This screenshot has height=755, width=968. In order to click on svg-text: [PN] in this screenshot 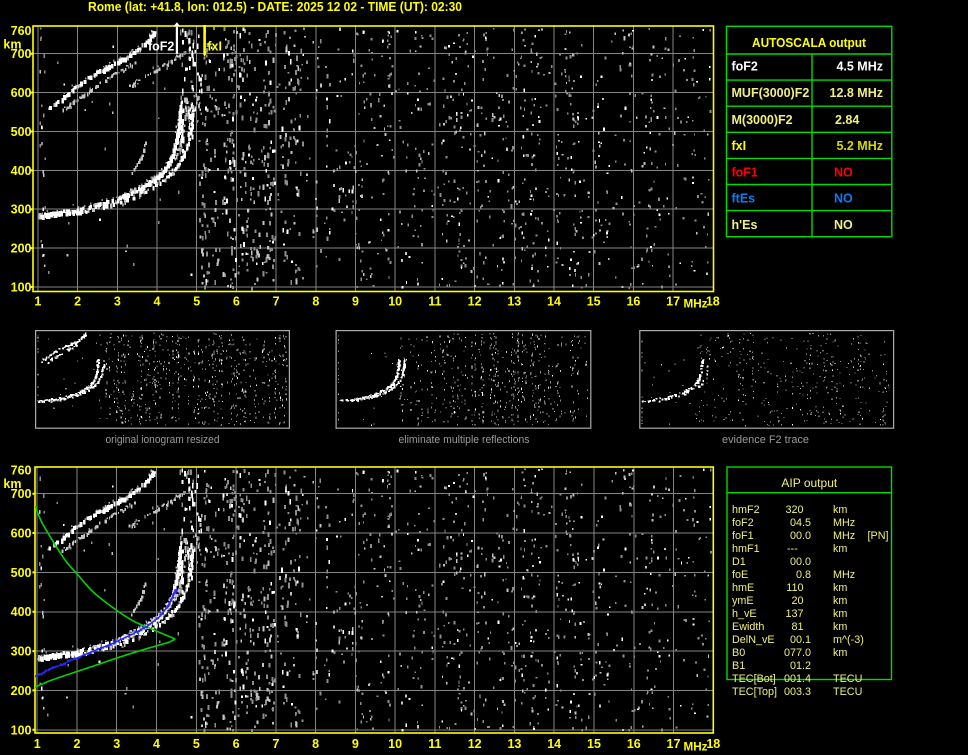, I will do `click(878, 536)`.